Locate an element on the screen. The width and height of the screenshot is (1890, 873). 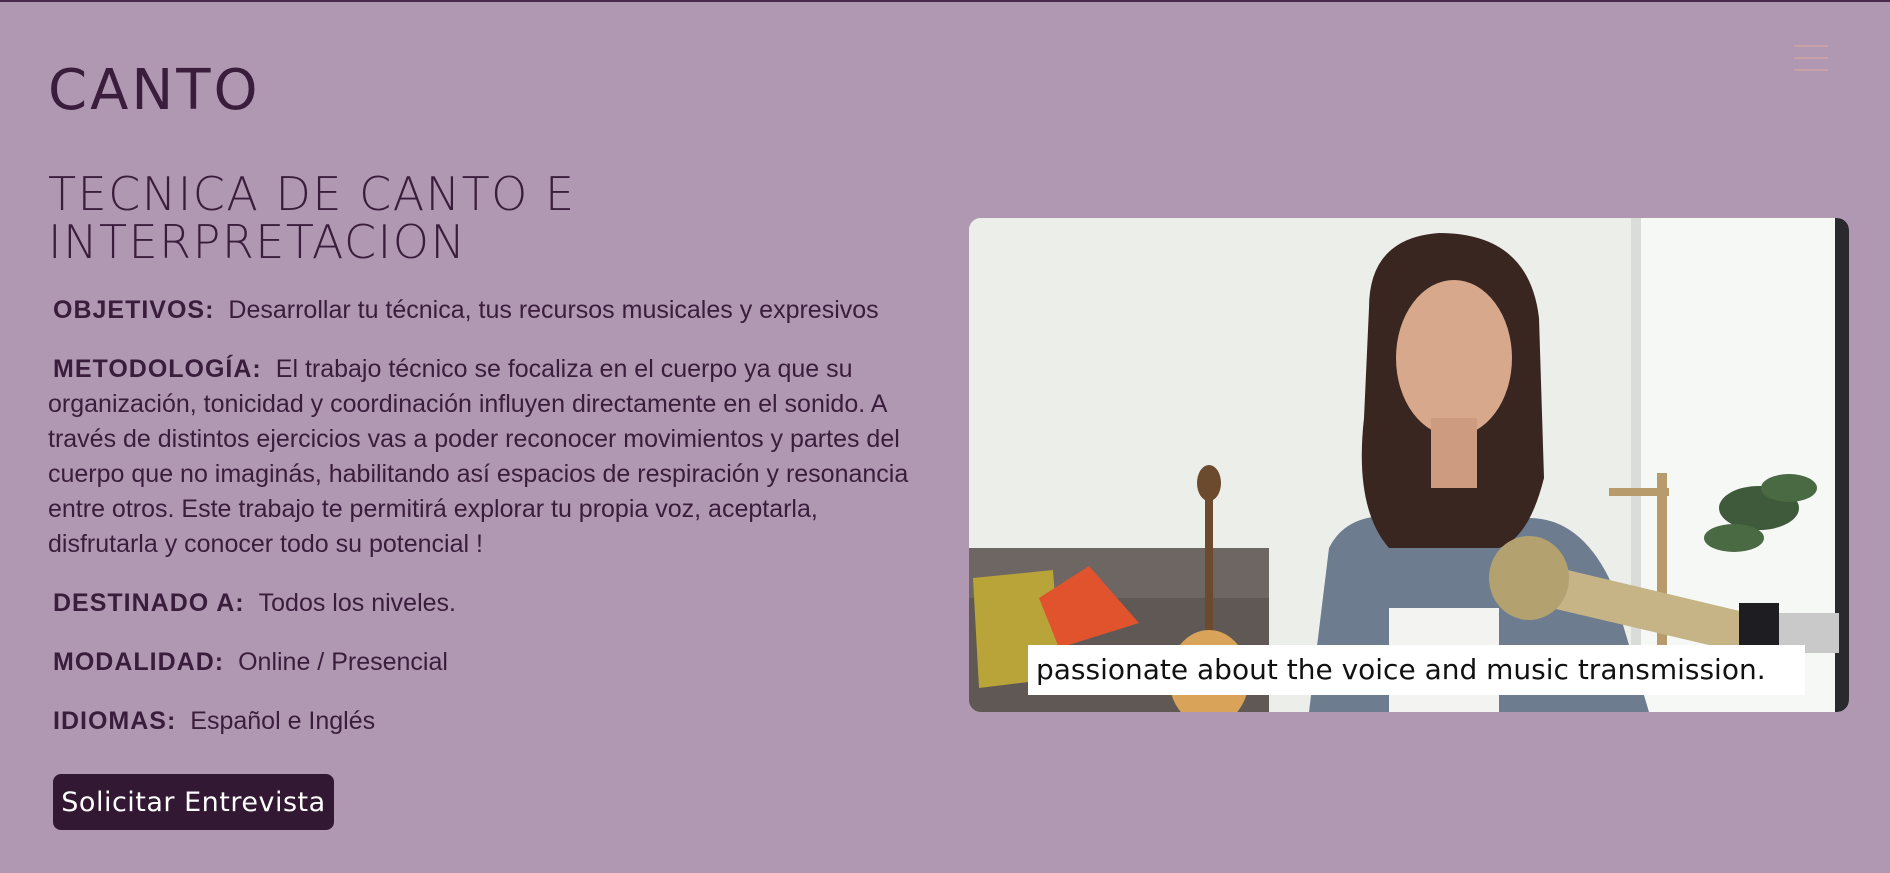
modalidad-text: Online / Presencial is located at coordinates (343, 662).